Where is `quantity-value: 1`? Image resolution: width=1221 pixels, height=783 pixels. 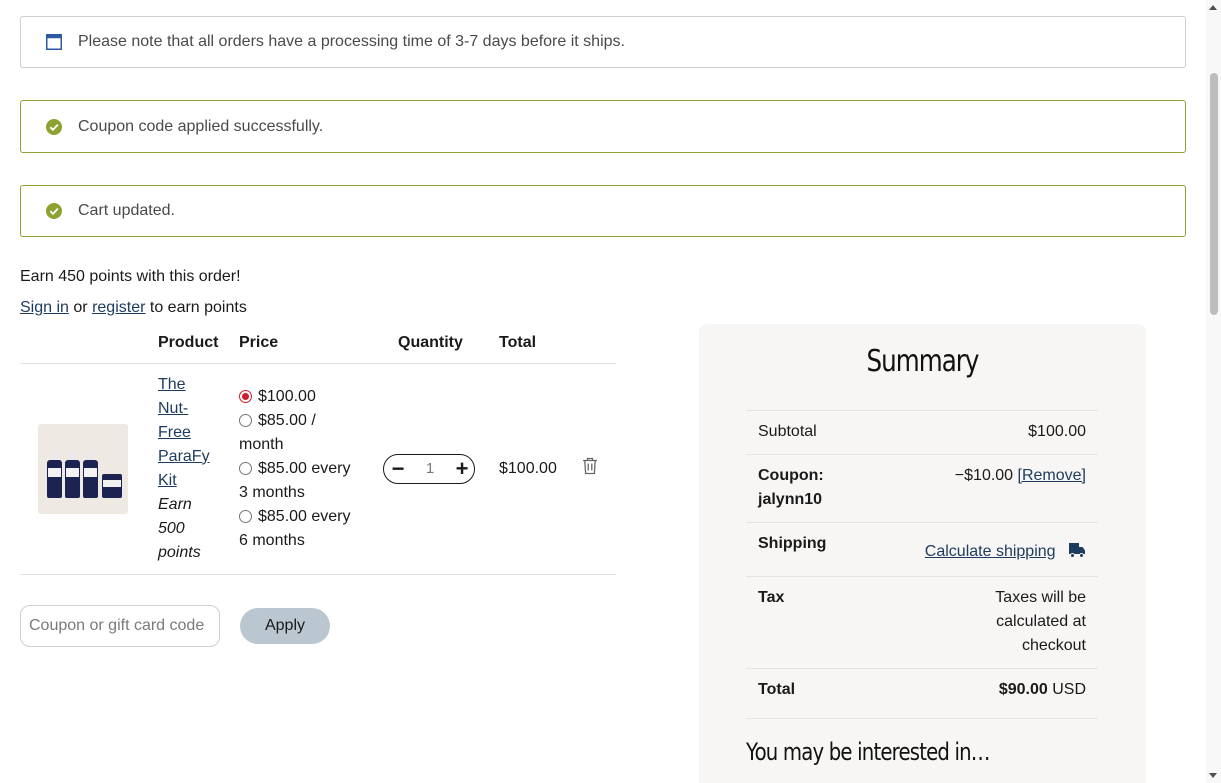
quantity-value: 1 is located at coordinates (430, 468).